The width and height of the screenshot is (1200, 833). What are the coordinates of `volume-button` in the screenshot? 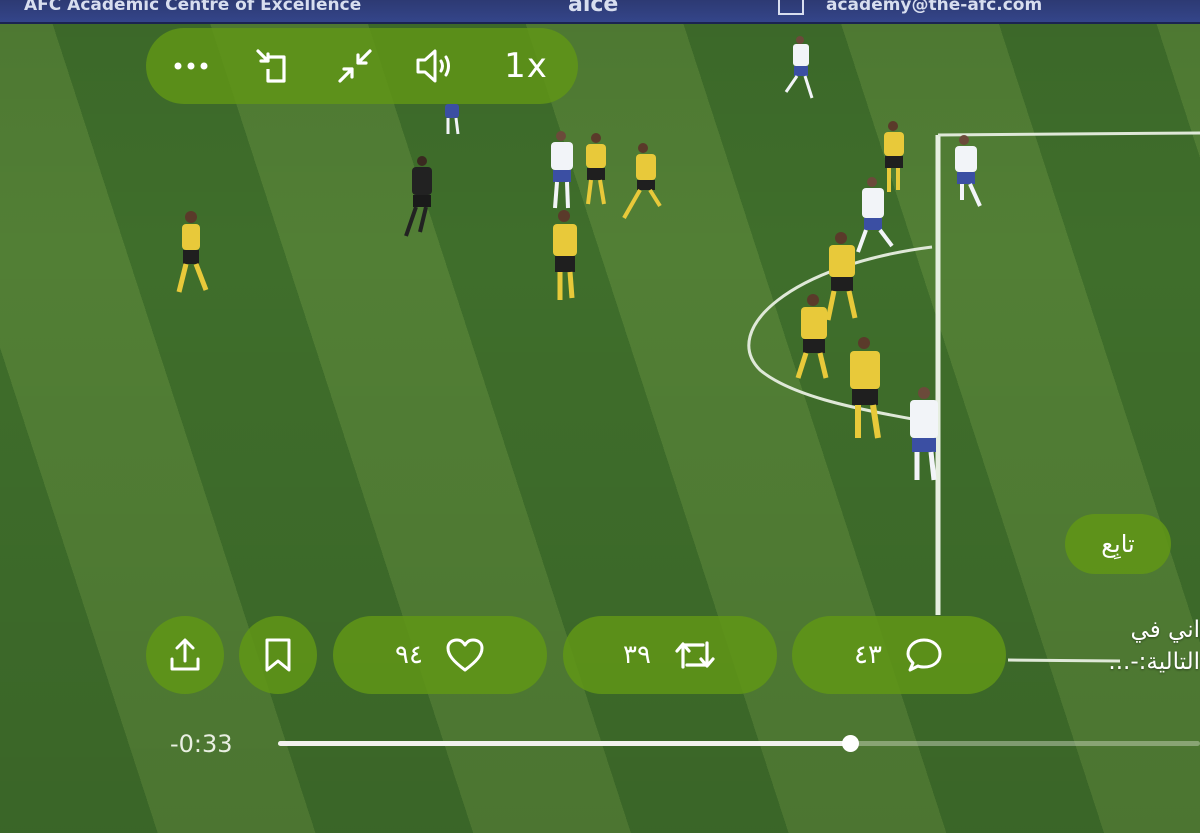 It's located at (435, 66).